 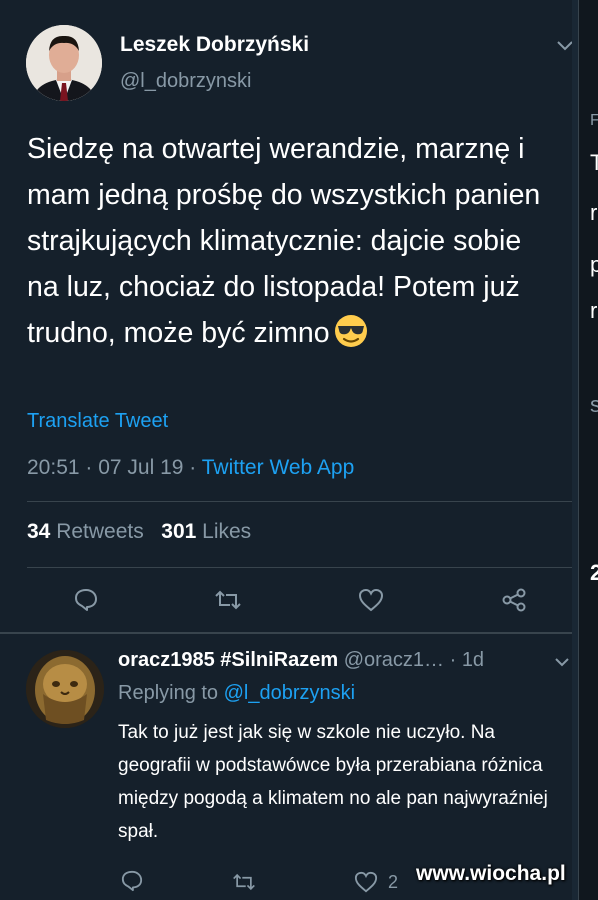 What do you see at coordinates (473, 660) in the screenshot?
I see `reply-age: 1d` at bounding box center [473, 660].